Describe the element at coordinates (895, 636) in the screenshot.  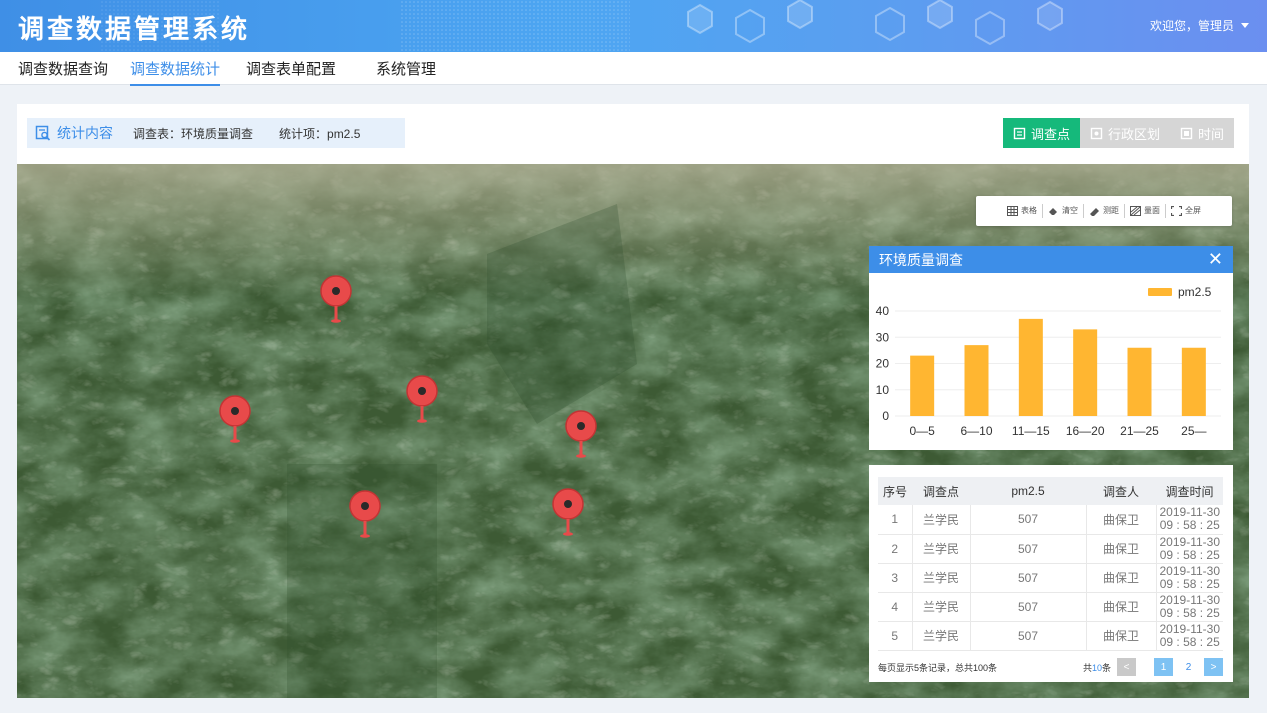
I see `cell-index: 5` at that location.